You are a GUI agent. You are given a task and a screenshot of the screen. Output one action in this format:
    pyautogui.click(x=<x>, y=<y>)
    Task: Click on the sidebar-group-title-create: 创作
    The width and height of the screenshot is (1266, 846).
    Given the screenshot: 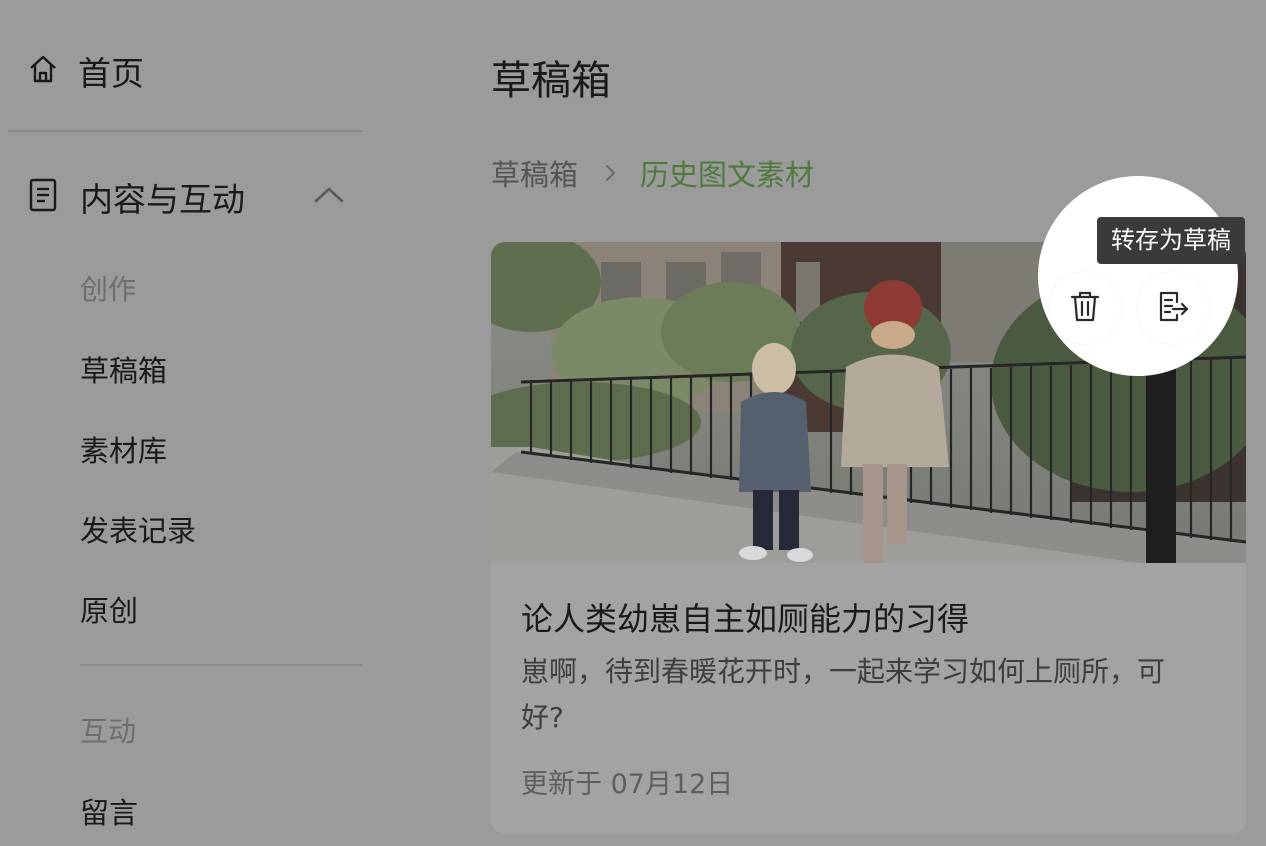 What is the action you would take?
    pyautogui.click(x=108, y=289)
    